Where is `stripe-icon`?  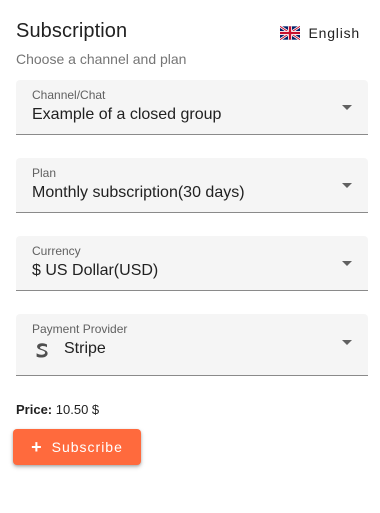 stripe-icon is located at coordinates (42, 350).